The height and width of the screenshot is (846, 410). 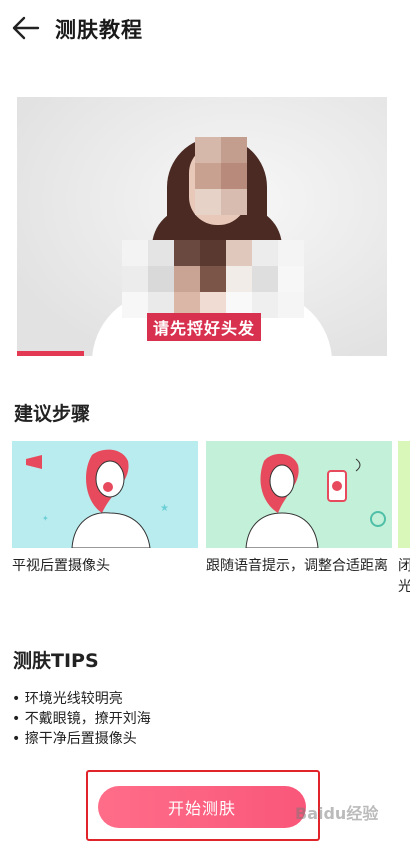 I want to click on watermark: Baidu经验, so click(x=337, y=813).